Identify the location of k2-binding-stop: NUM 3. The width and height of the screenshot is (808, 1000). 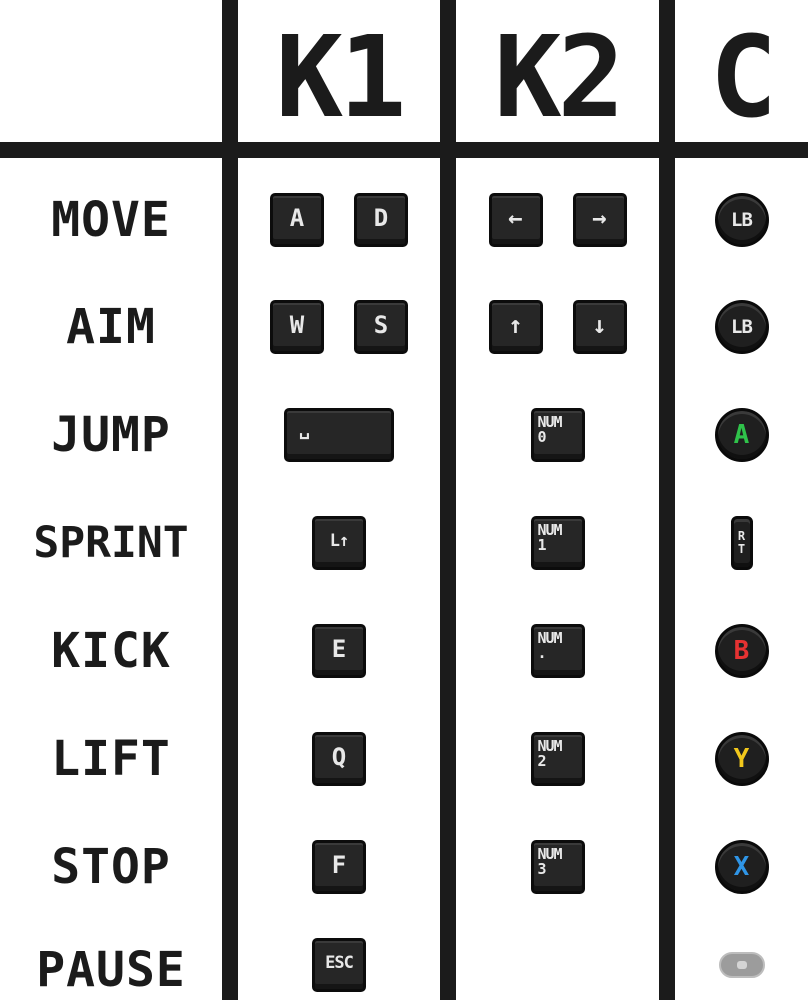
(557, 867).